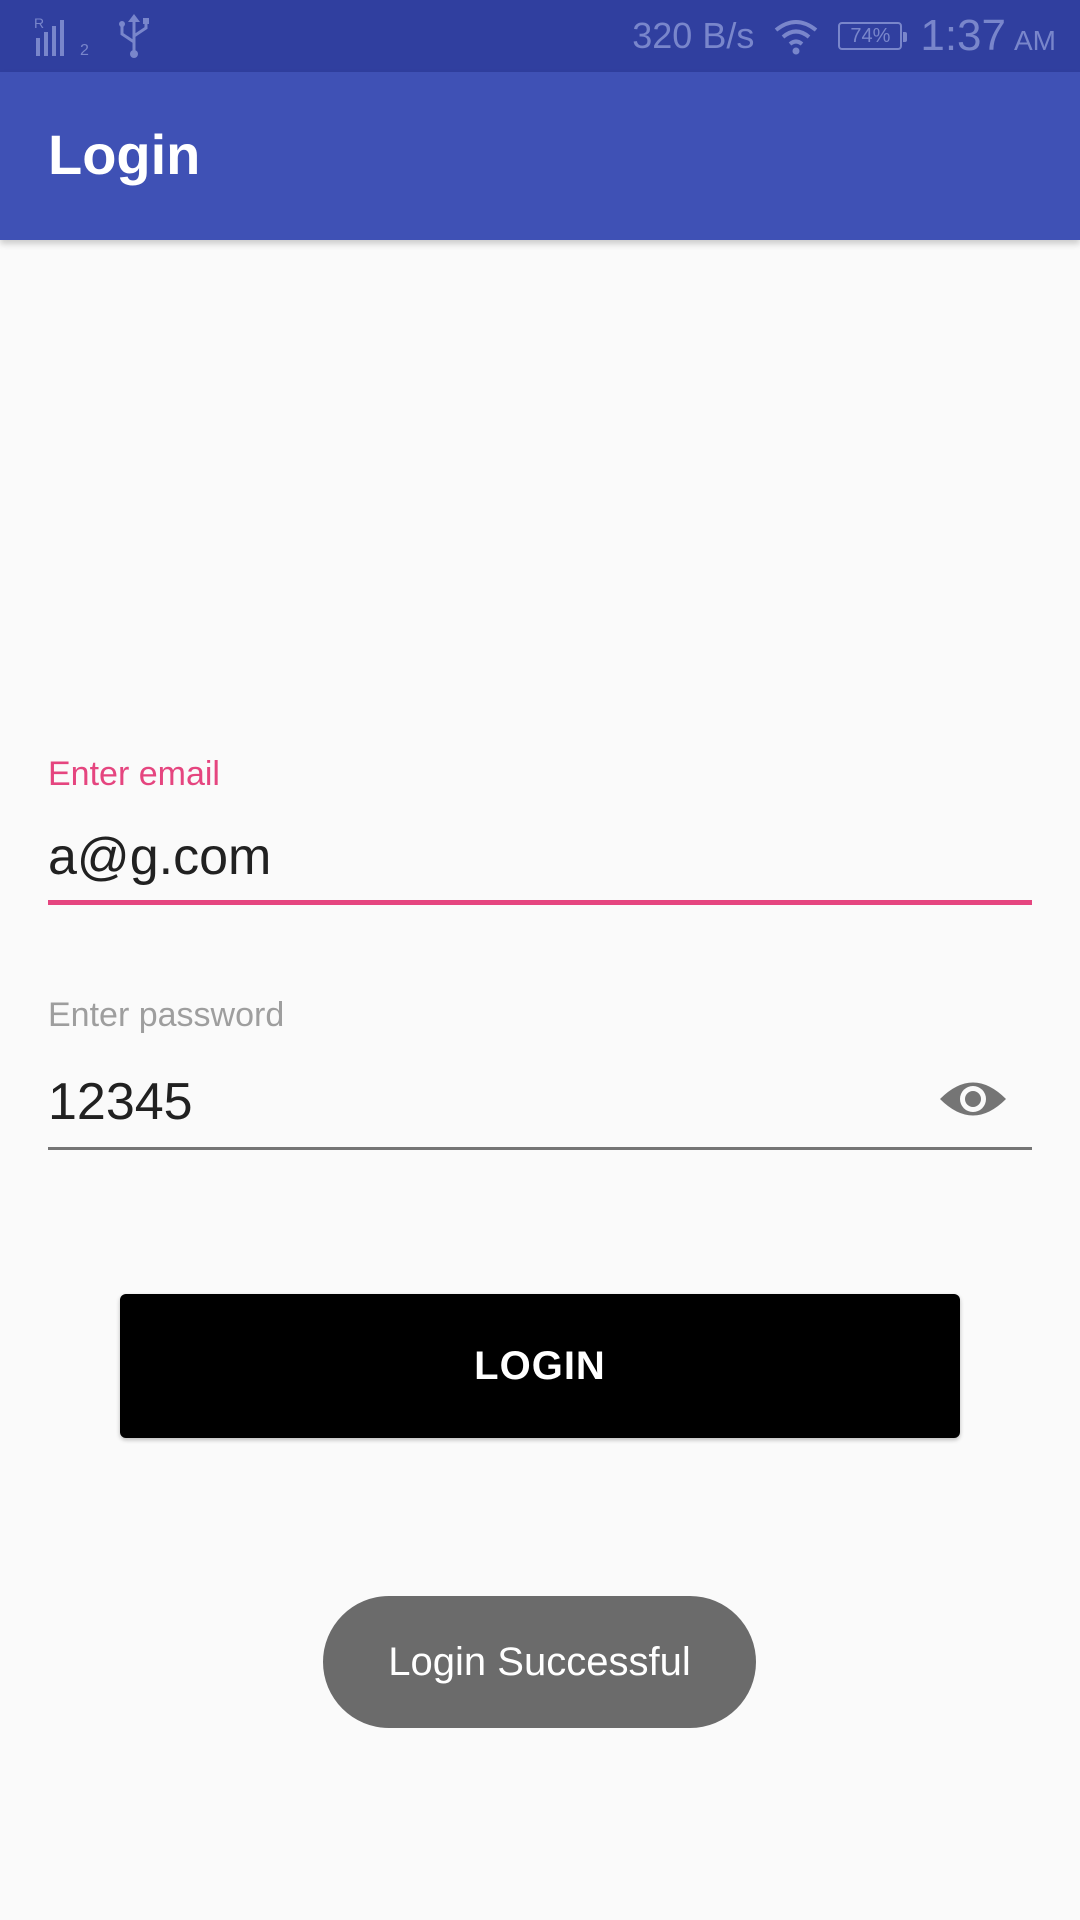 The height and width of the screenshot is (1920, 1080). What do you see at coordinates (540, 156) in the screenshot?
I see `app-bar: Login` at bounding box center [540, 156].